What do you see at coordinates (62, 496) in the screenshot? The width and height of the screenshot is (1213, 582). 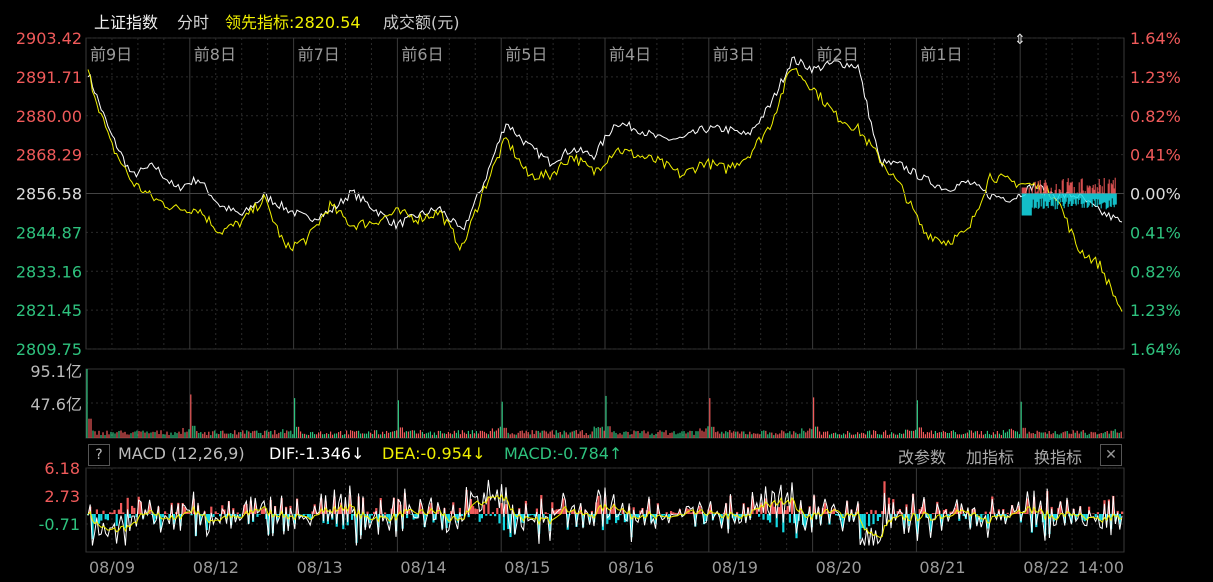 I see `macd-tick: 2.73` at bounding box center [62, 496].